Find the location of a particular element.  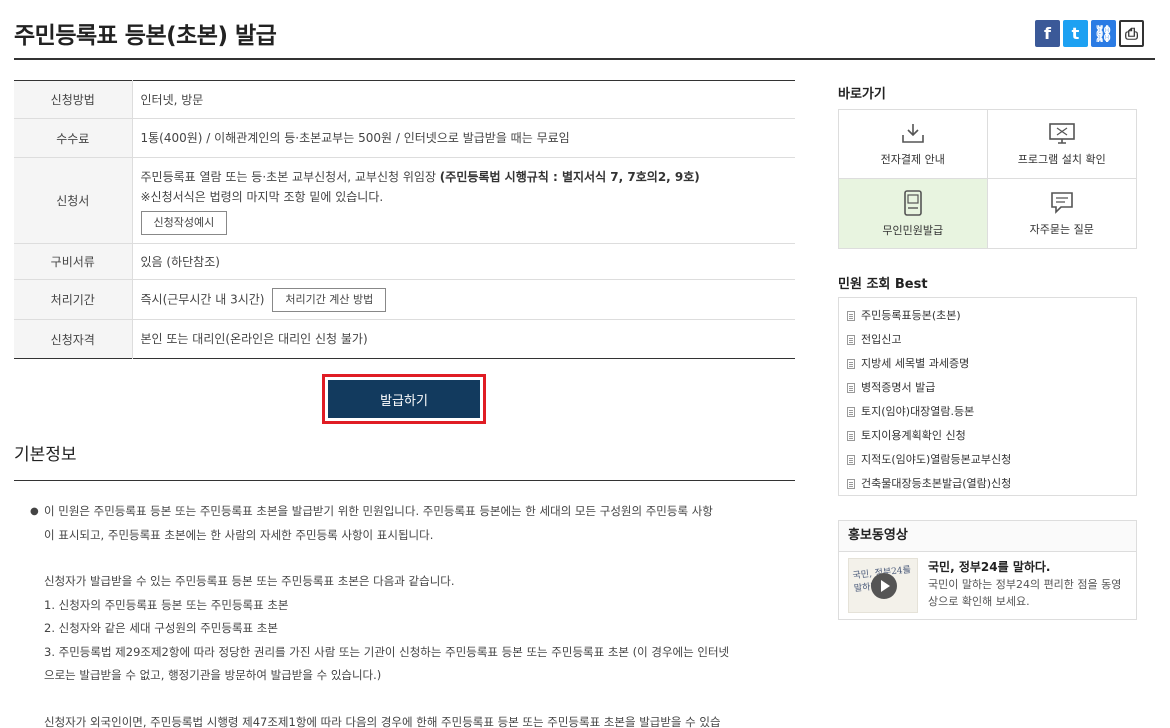

download-tray-icon is located at coordinates (912, 133).